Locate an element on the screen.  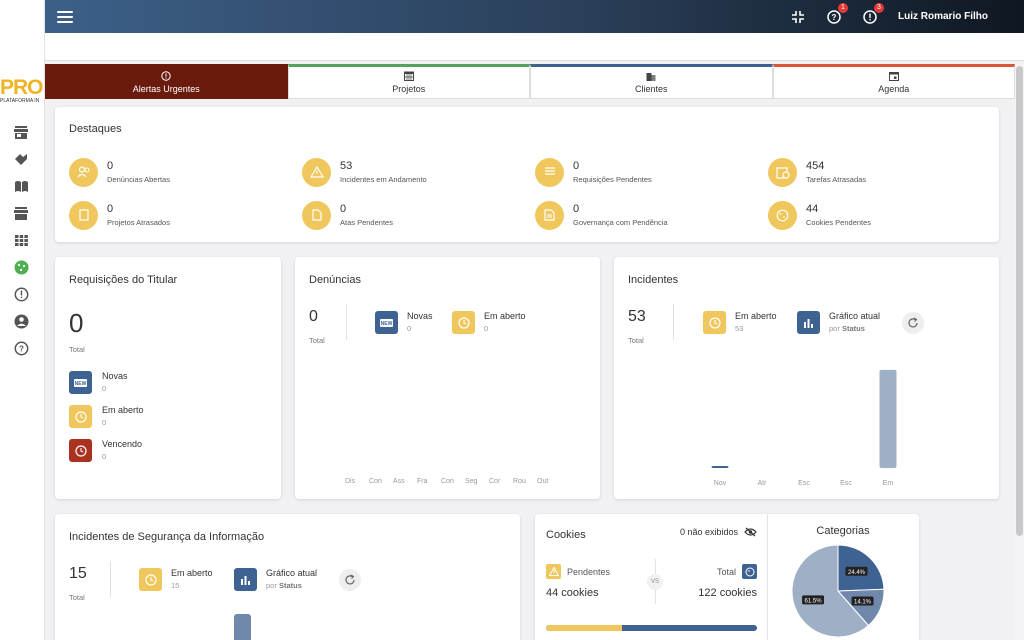
destaque-denuncias-abertas: 0 Denúncias Abertas is located at coordinates (185, 172).